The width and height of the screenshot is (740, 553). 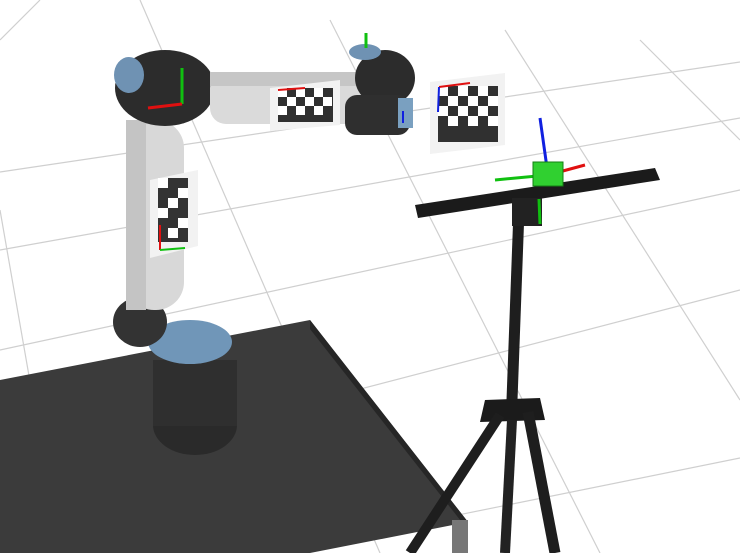 What do you see at coordinates (467, 113) in the screenshot?
I see `calibration-board-endeffector` at bounding box center [467, 113].